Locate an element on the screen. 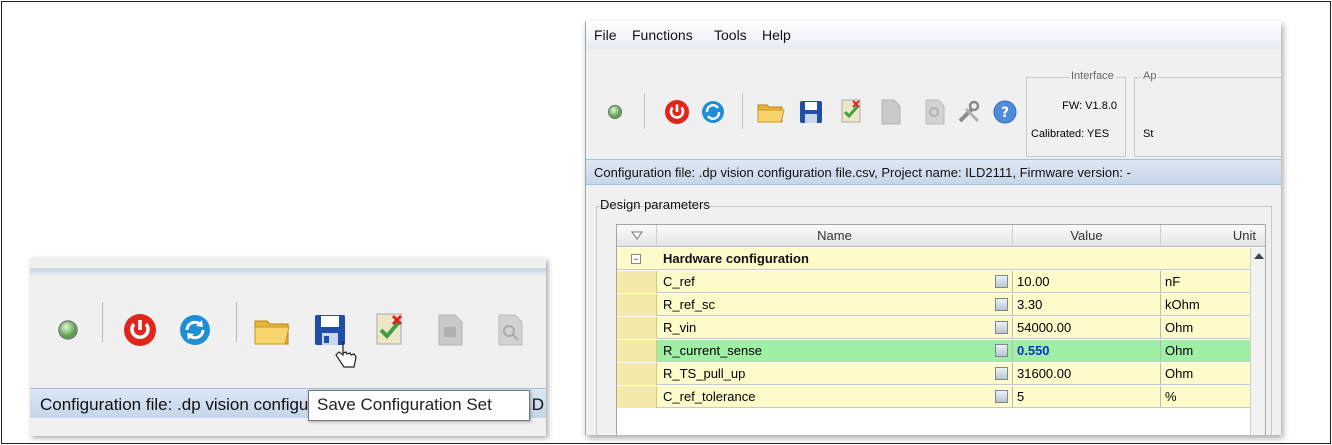  help-button: ? is located at coordinates (1005, 112).